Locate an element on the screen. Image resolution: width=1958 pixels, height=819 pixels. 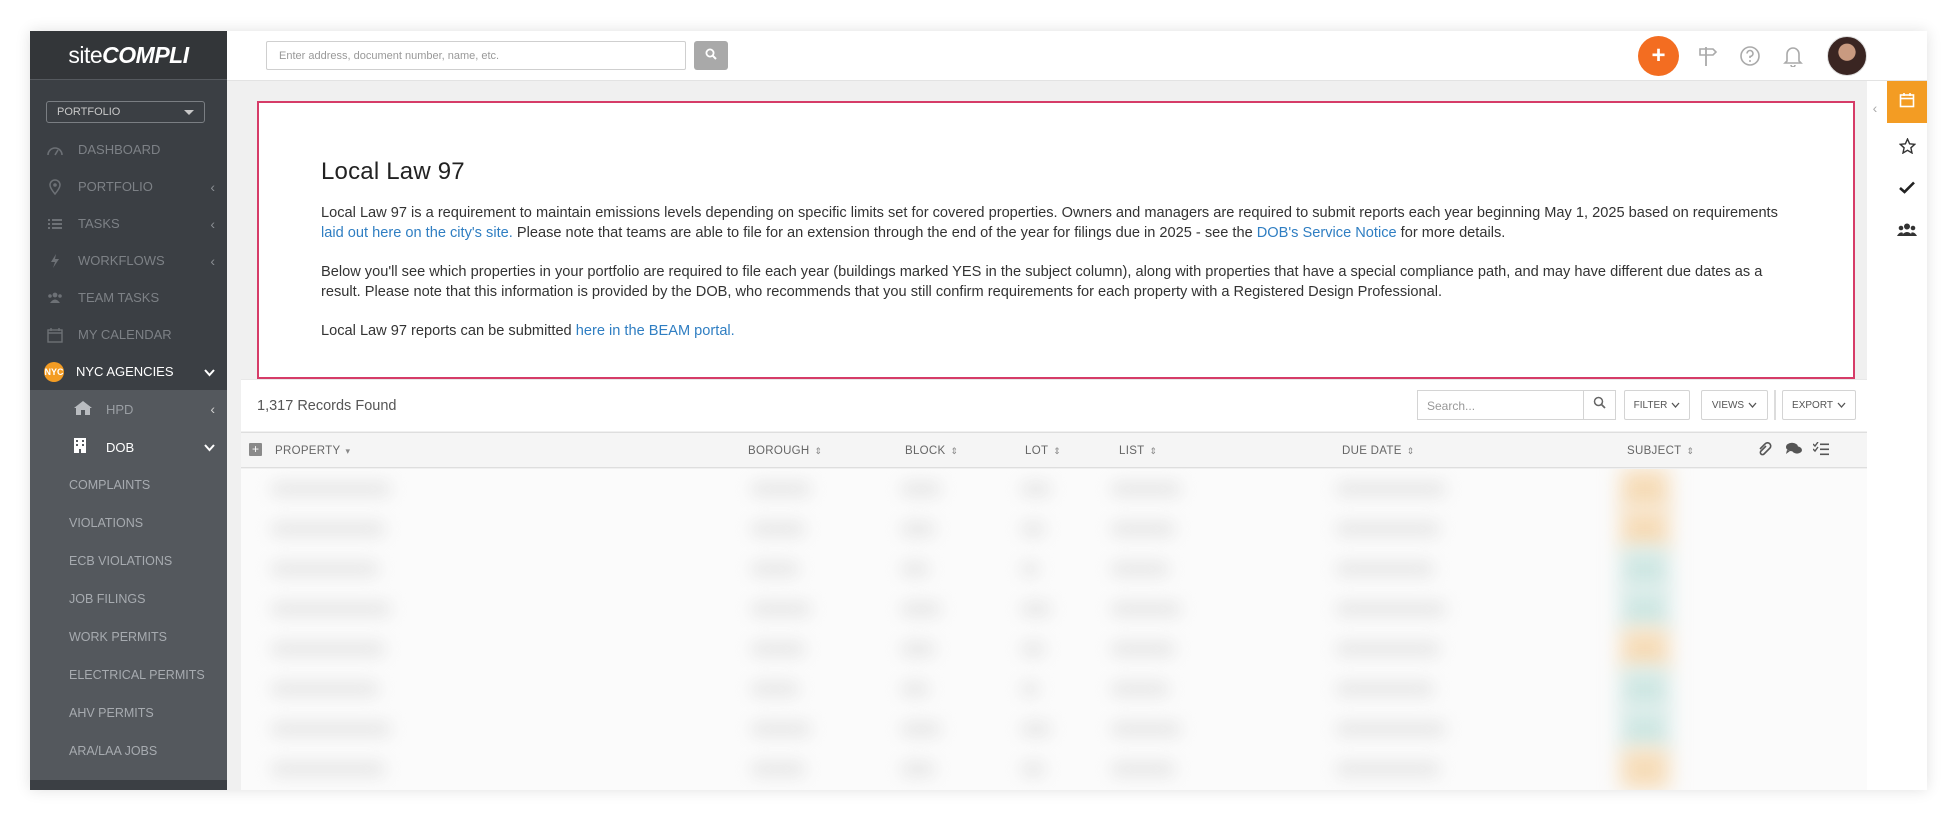
avatar is located at coordinates (1847, 56).